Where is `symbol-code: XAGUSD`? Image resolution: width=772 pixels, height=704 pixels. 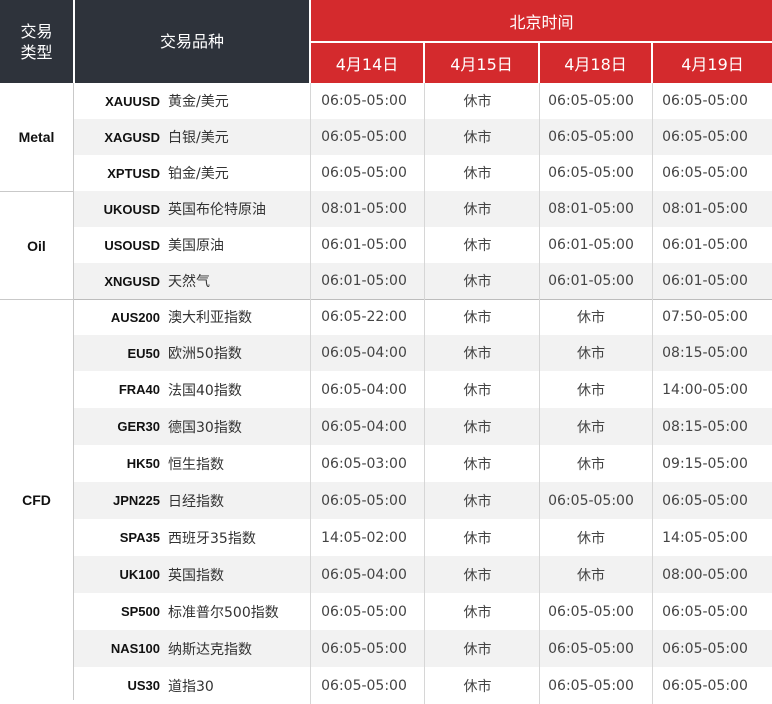
symbol-code: XAGUSD is located at coordinates (132, 137).